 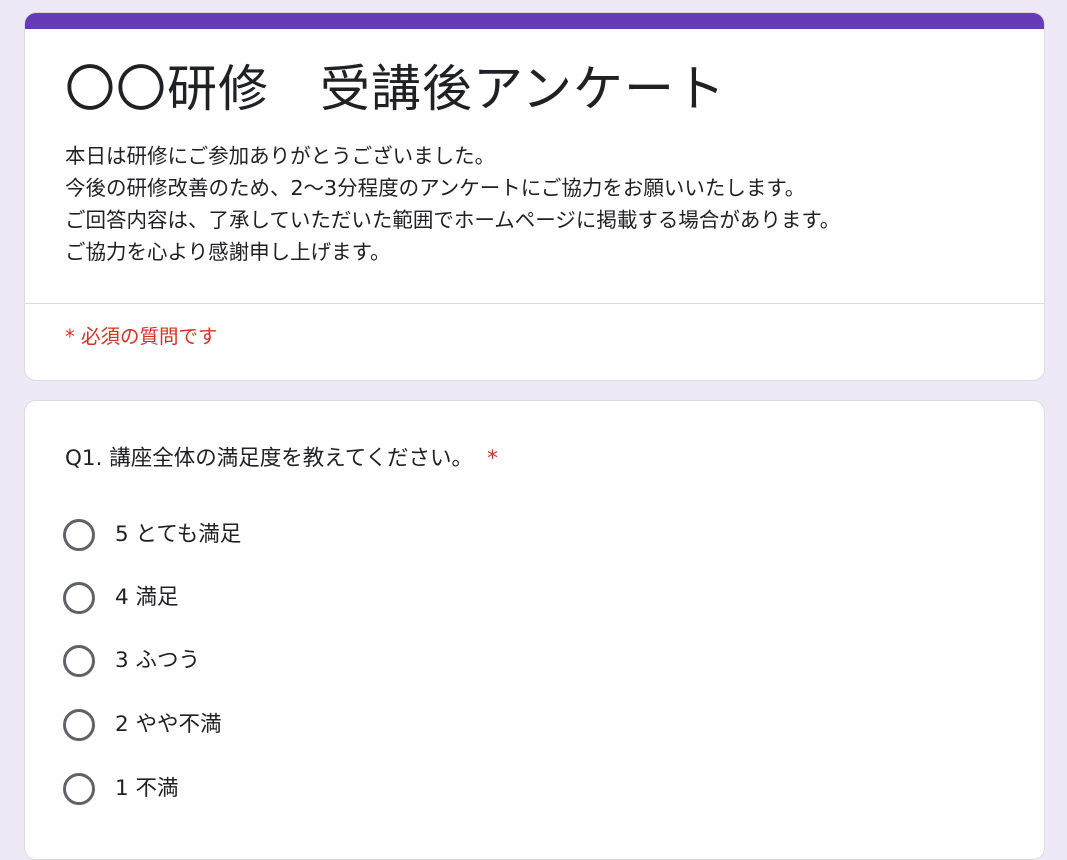 What do you see at coordinates (158, 660) in the screenshot?
I see `option-label: 3 ふつう` at bounding box center [158, 660].